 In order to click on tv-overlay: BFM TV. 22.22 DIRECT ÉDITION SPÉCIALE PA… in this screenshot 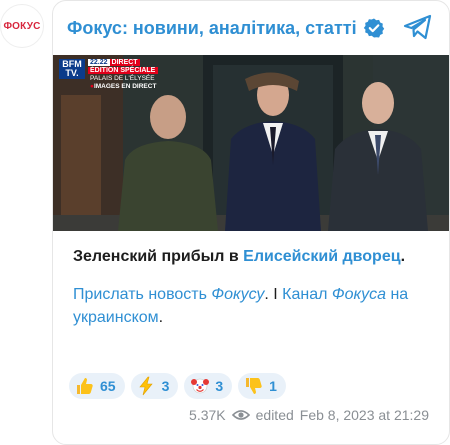, I will do `click(109, 74)`.